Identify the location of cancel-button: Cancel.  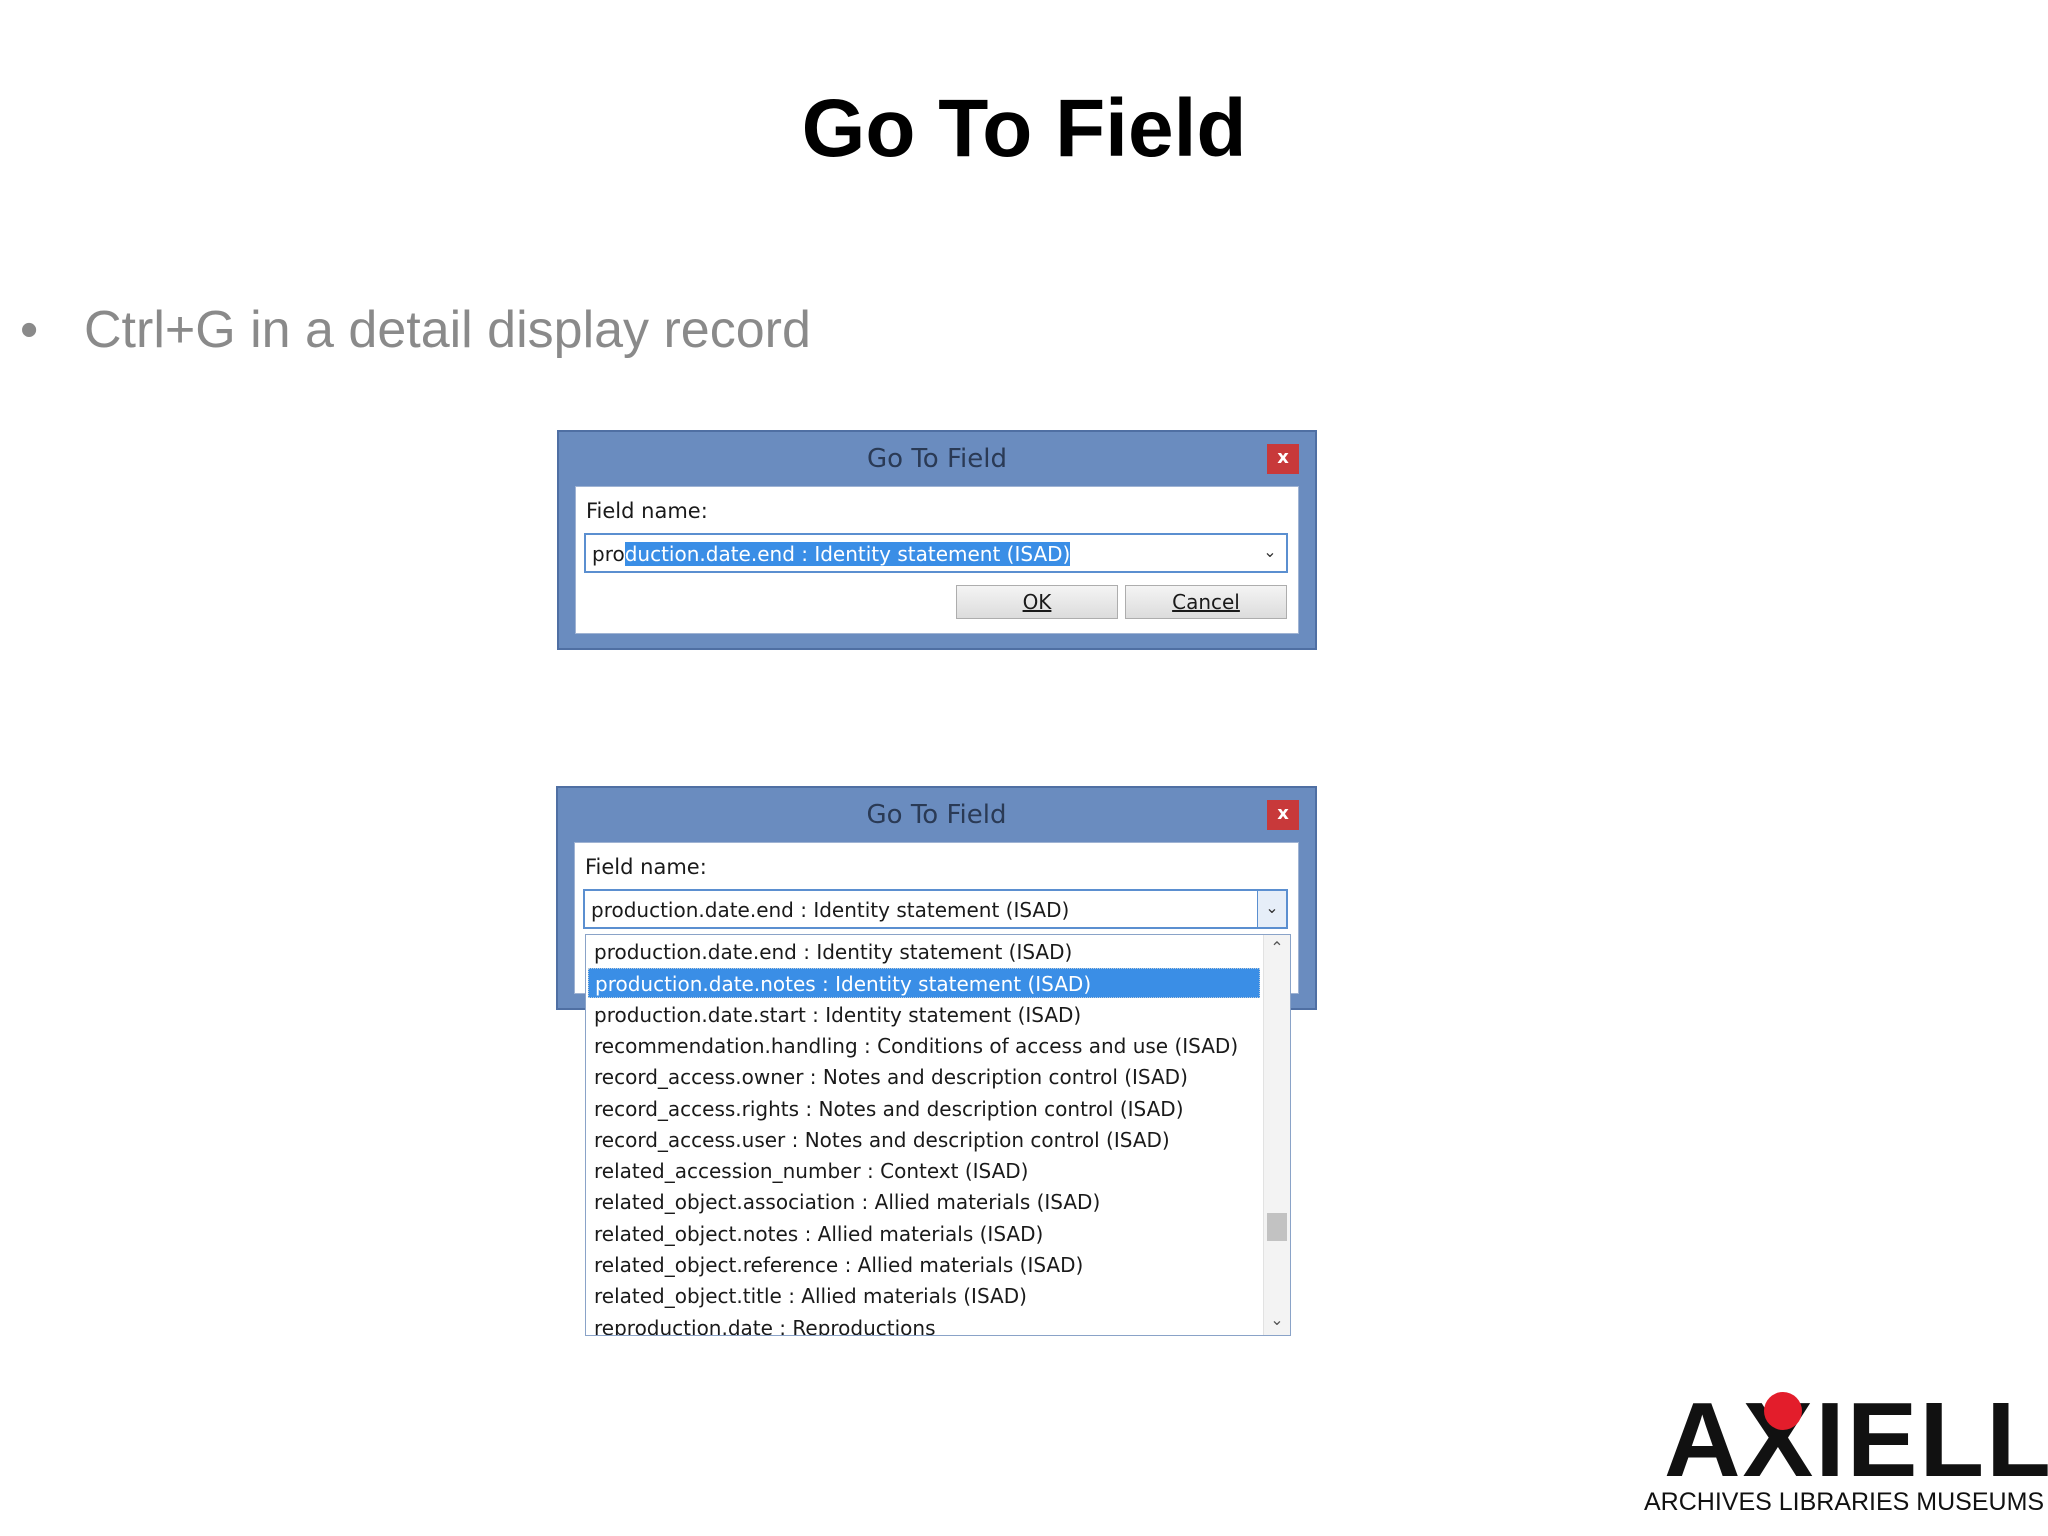
(1206, 602).